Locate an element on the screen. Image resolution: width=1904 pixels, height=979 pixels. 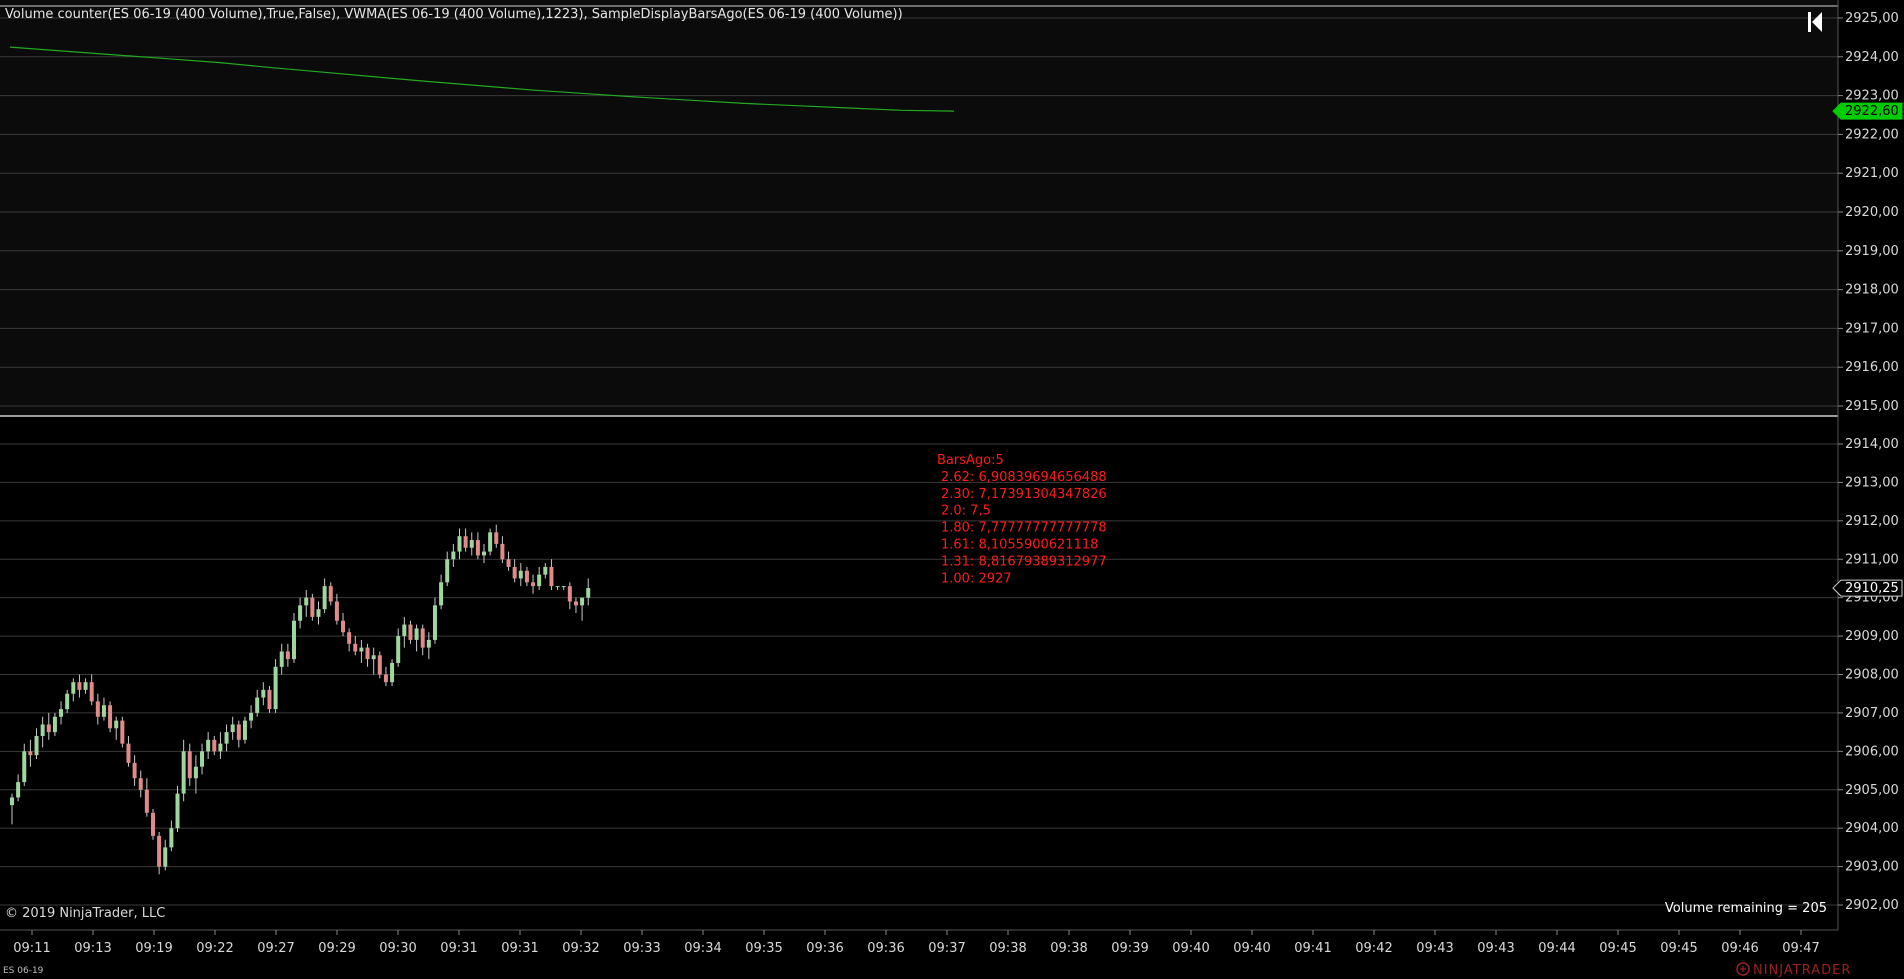
y-tick-label: 2921,00 is located at coordinates (1872, 173).